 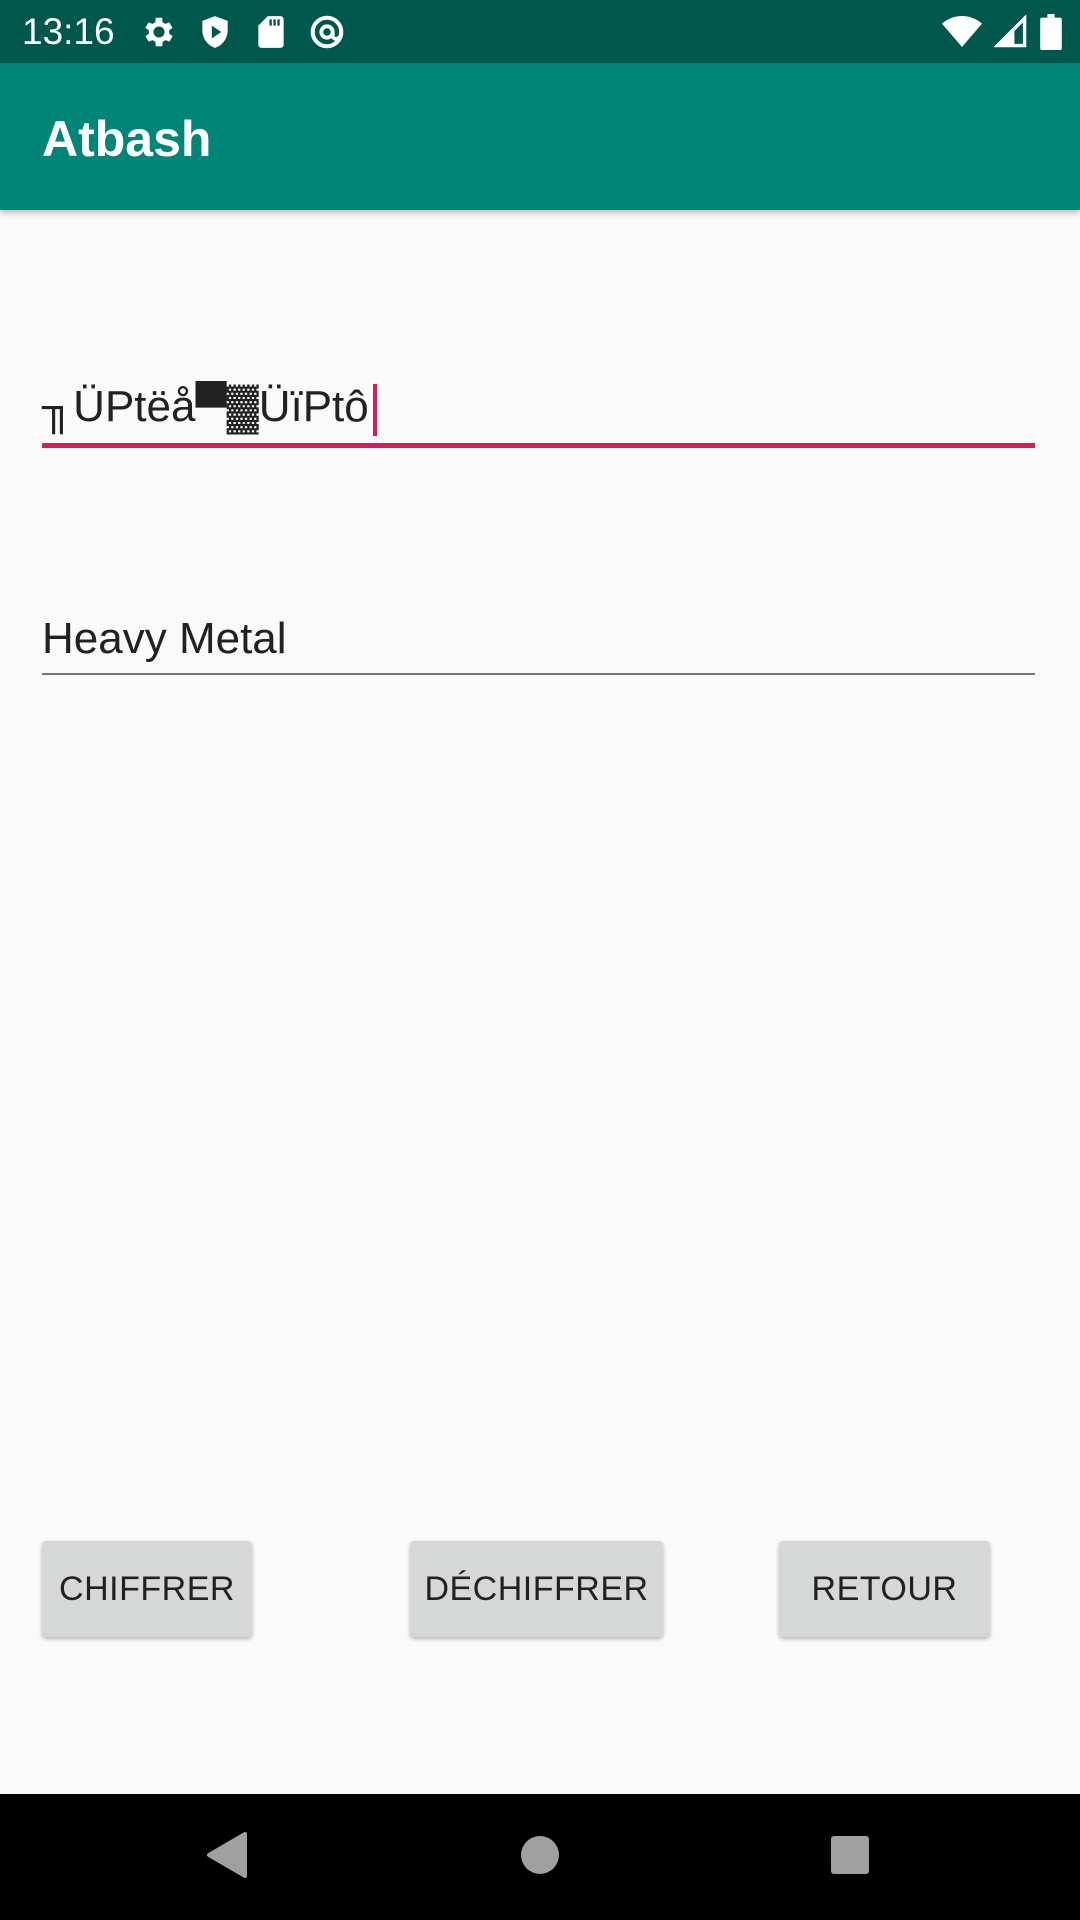 I want to click on back-icon, so click(x=226, y=1857).